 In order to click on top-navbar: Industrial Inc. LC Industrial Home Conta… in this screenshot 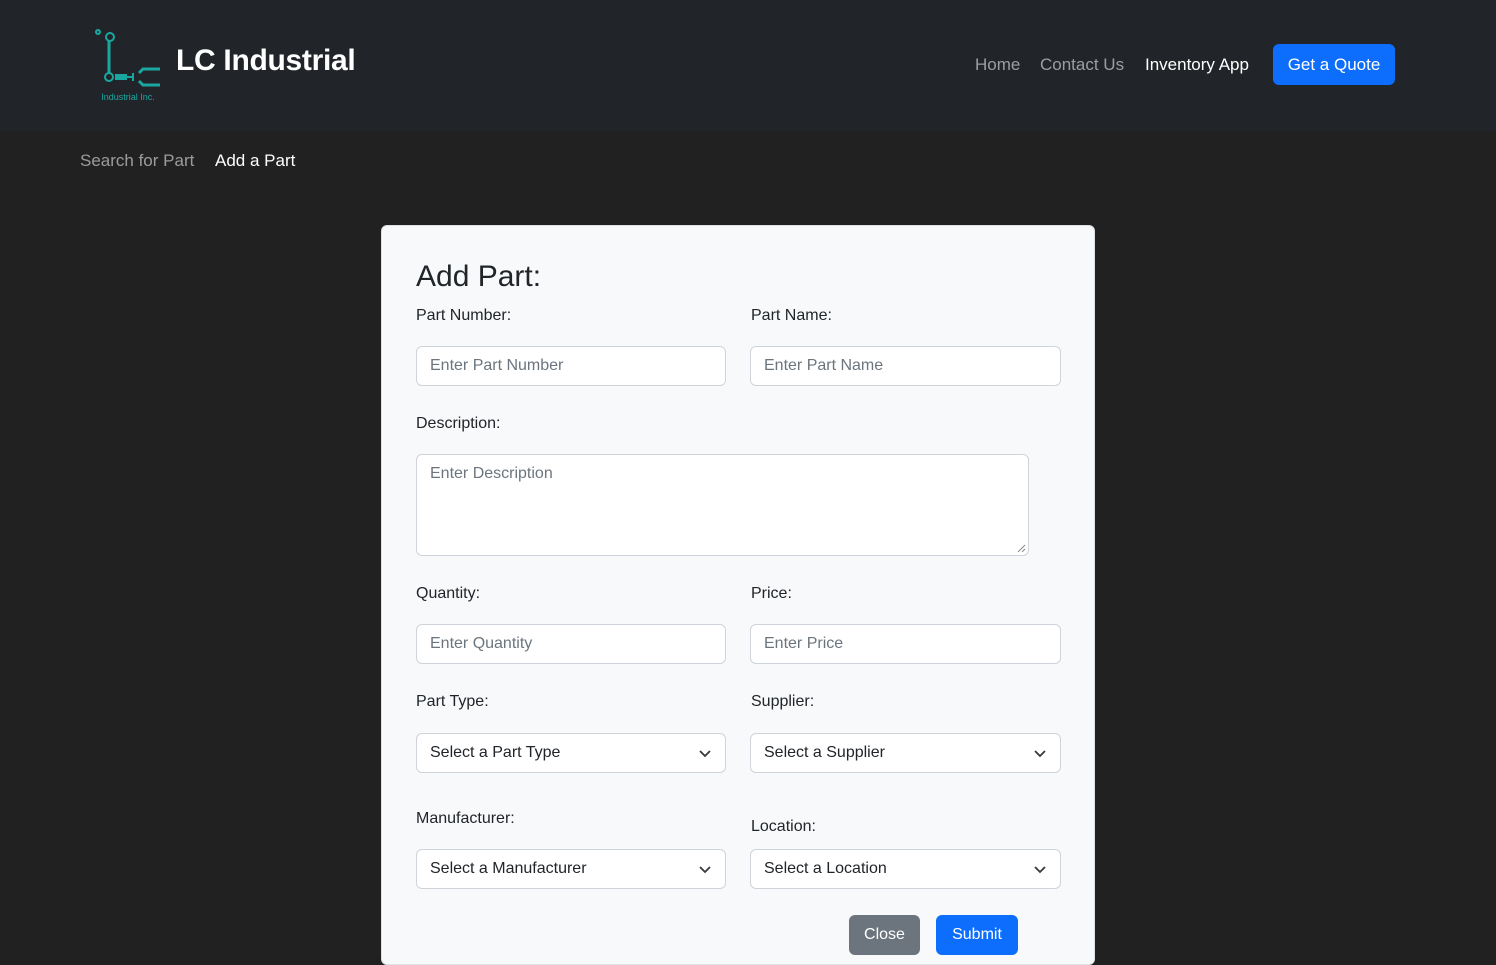, I will do `click(748, 65)`.